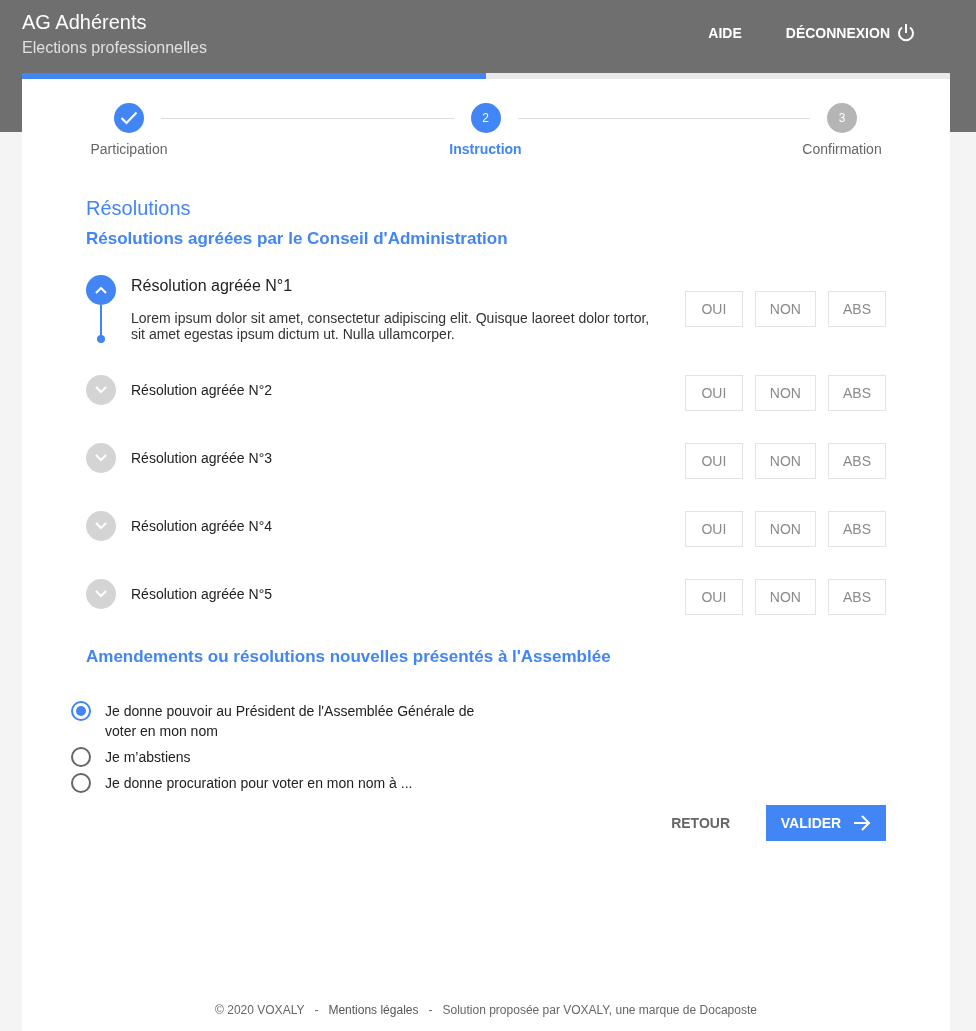  Describe the element at coordinates (101, 339) in the screenshot. I see `timeline-dot` at that location.